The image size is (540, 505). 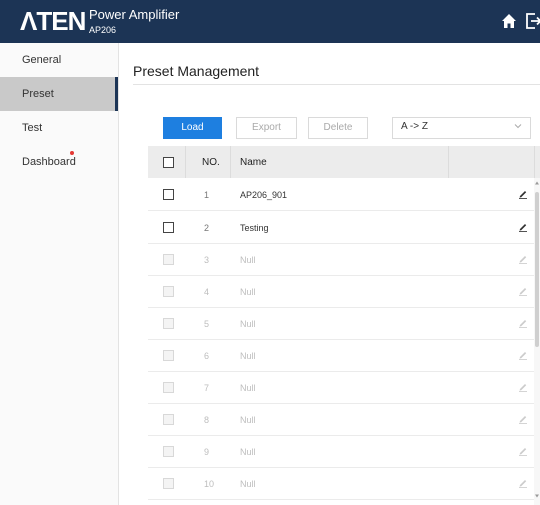 I want to click on row-number: 5, so click(x=207, y=324).